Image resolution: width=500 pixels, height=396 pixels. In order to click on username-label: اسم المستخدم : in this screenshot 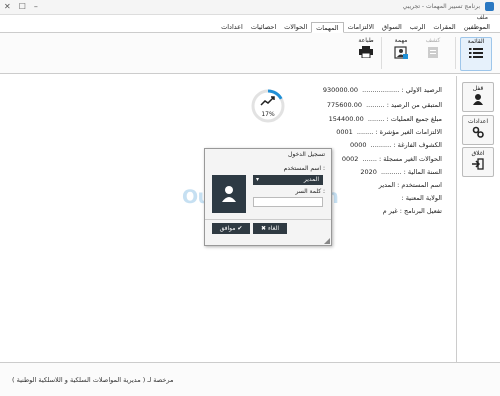, I will do `click(304, 168)`.